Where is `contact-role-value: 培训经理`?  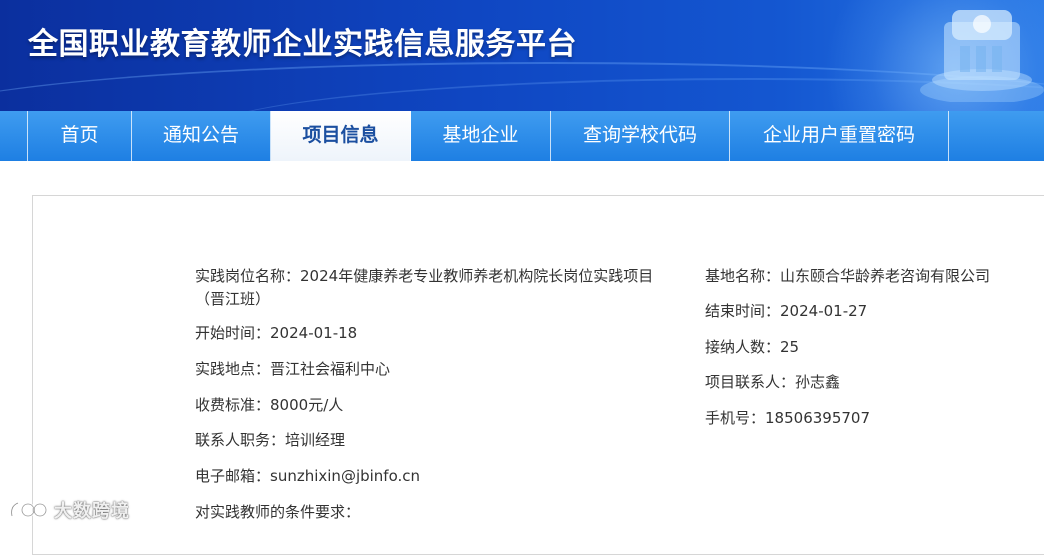
contact-role-value: 培训经理 is located at coordinates (315, 440).